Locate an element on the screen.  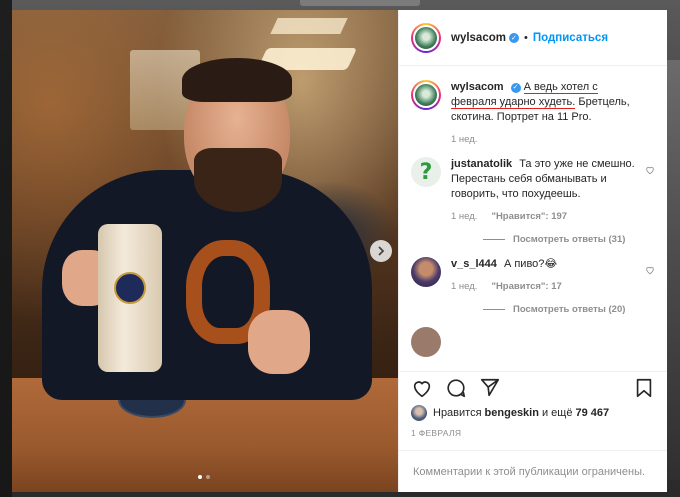
comment-icon is located at coordinates (456, 388).